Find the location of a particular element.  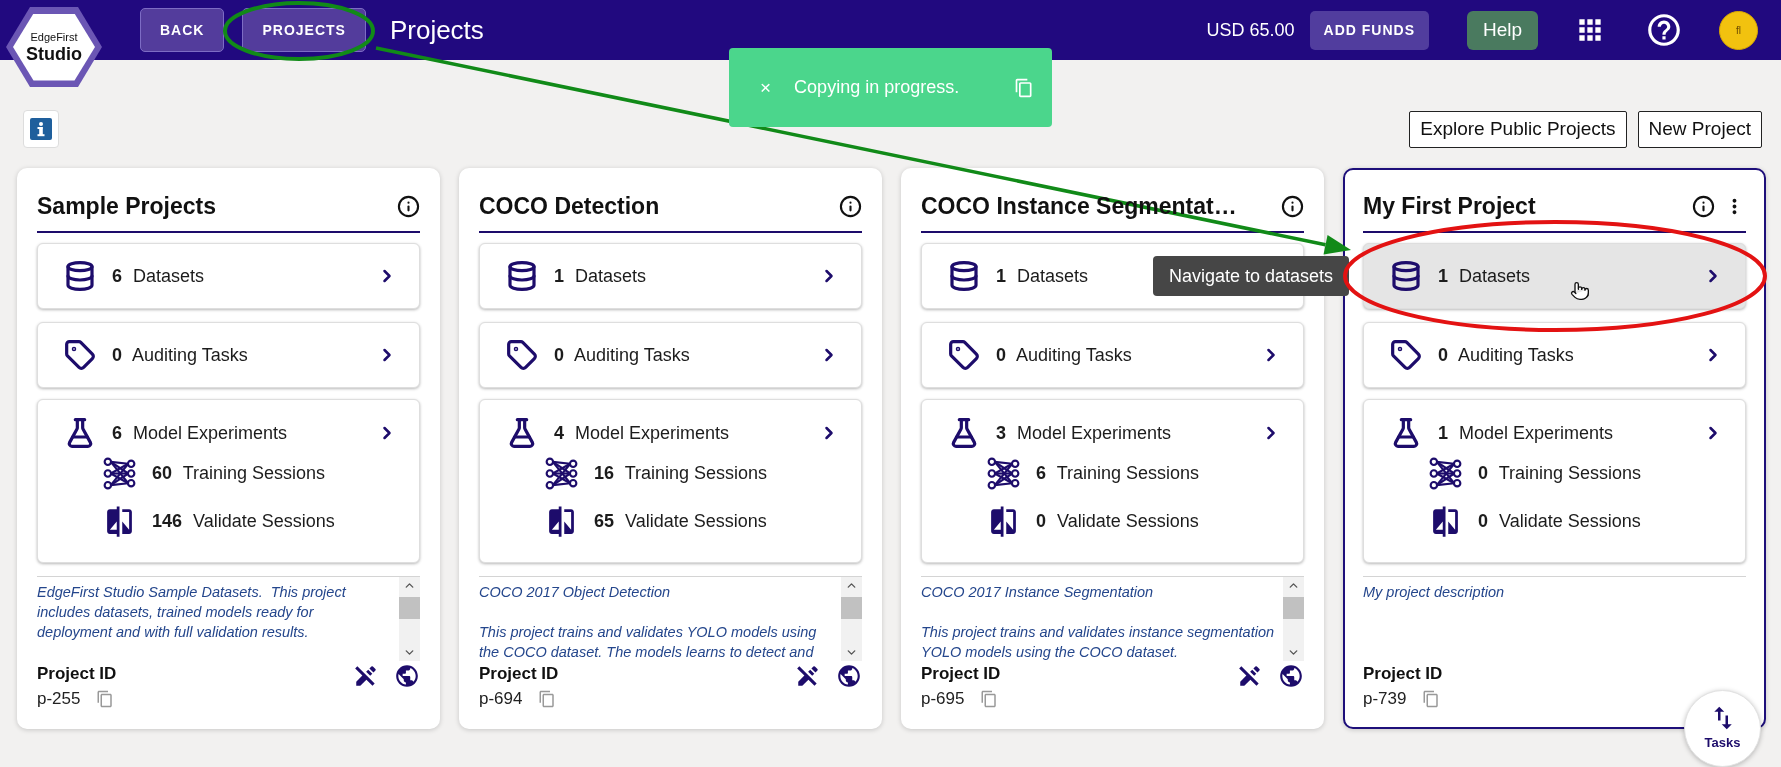

toast-message: Copying in progress. is located at coordinates (877, 87).